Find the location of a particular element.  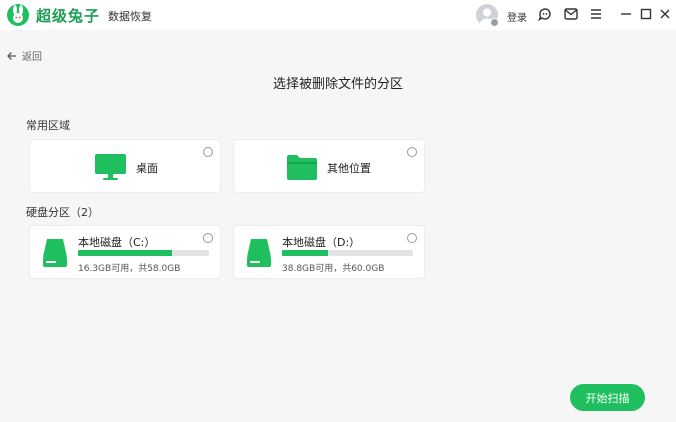

menu-icon is located at coordinates (596, 14).